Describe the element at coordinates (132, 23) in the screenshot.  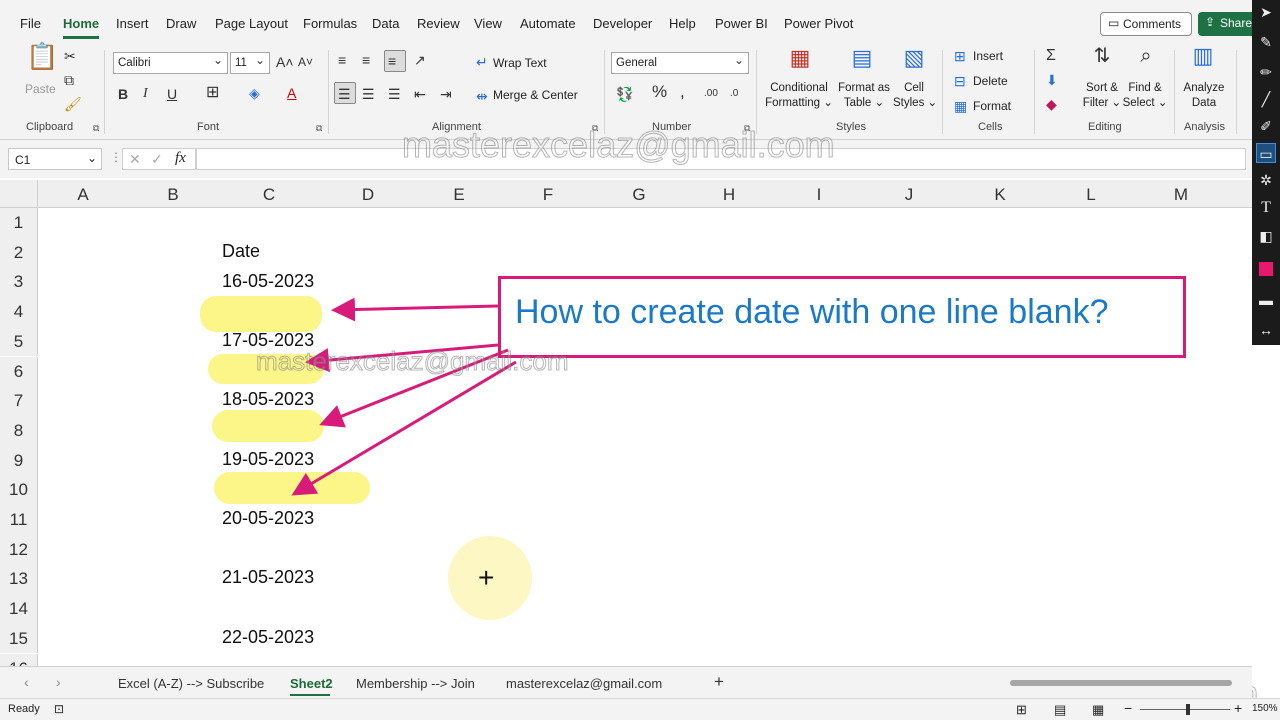
I see `tab-insert: Insert` at that location.